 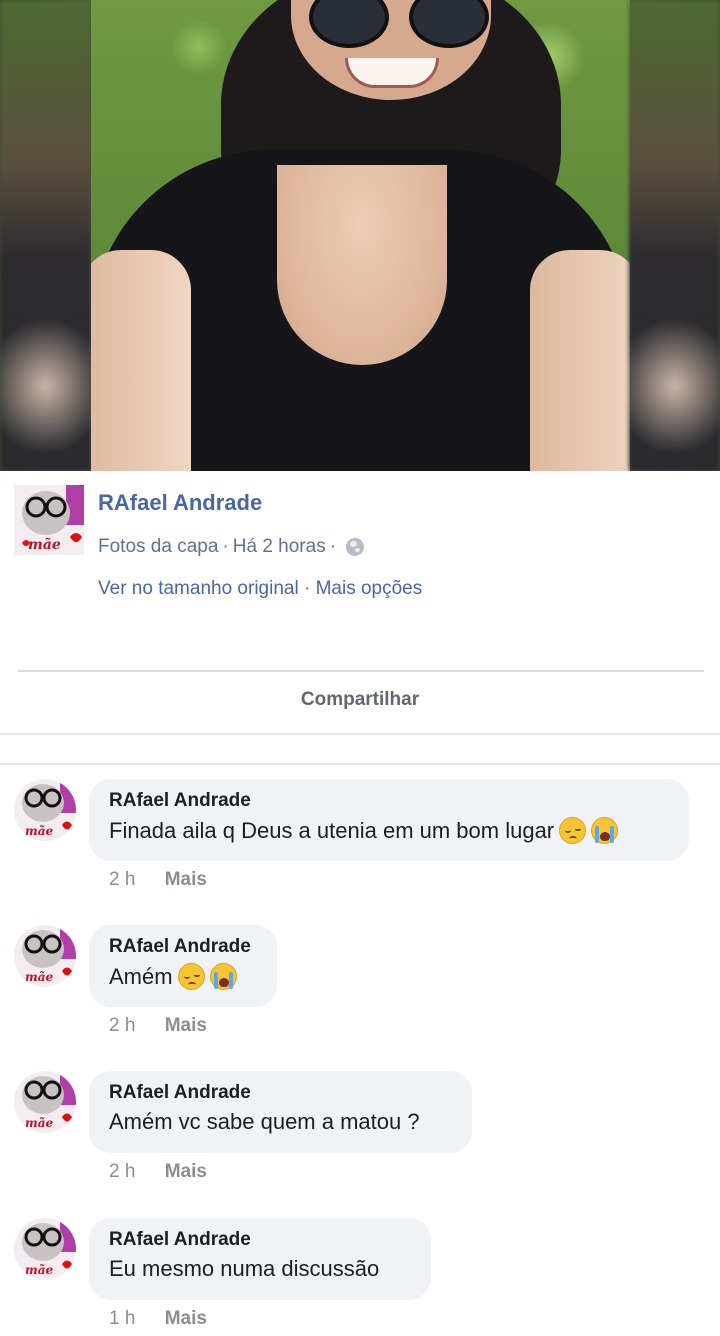 What do you see at coordinates (141, 976) in the screenshot?
I see `comment-text: Amém` at bounding box center [141, 976].